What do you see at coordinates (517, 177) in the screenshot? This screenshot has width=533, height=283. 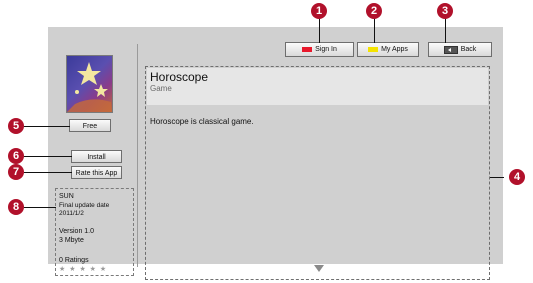 I see `callout-badge-4: 4` at bounding box center [517, 177].